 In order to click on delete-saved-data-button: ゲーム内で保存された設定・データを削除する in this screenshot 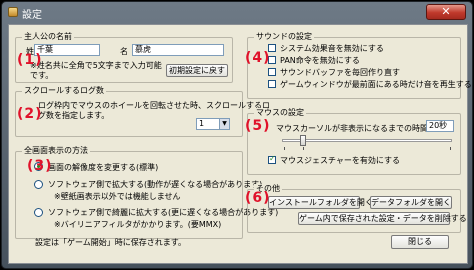, I will do `click(382, 218)`.